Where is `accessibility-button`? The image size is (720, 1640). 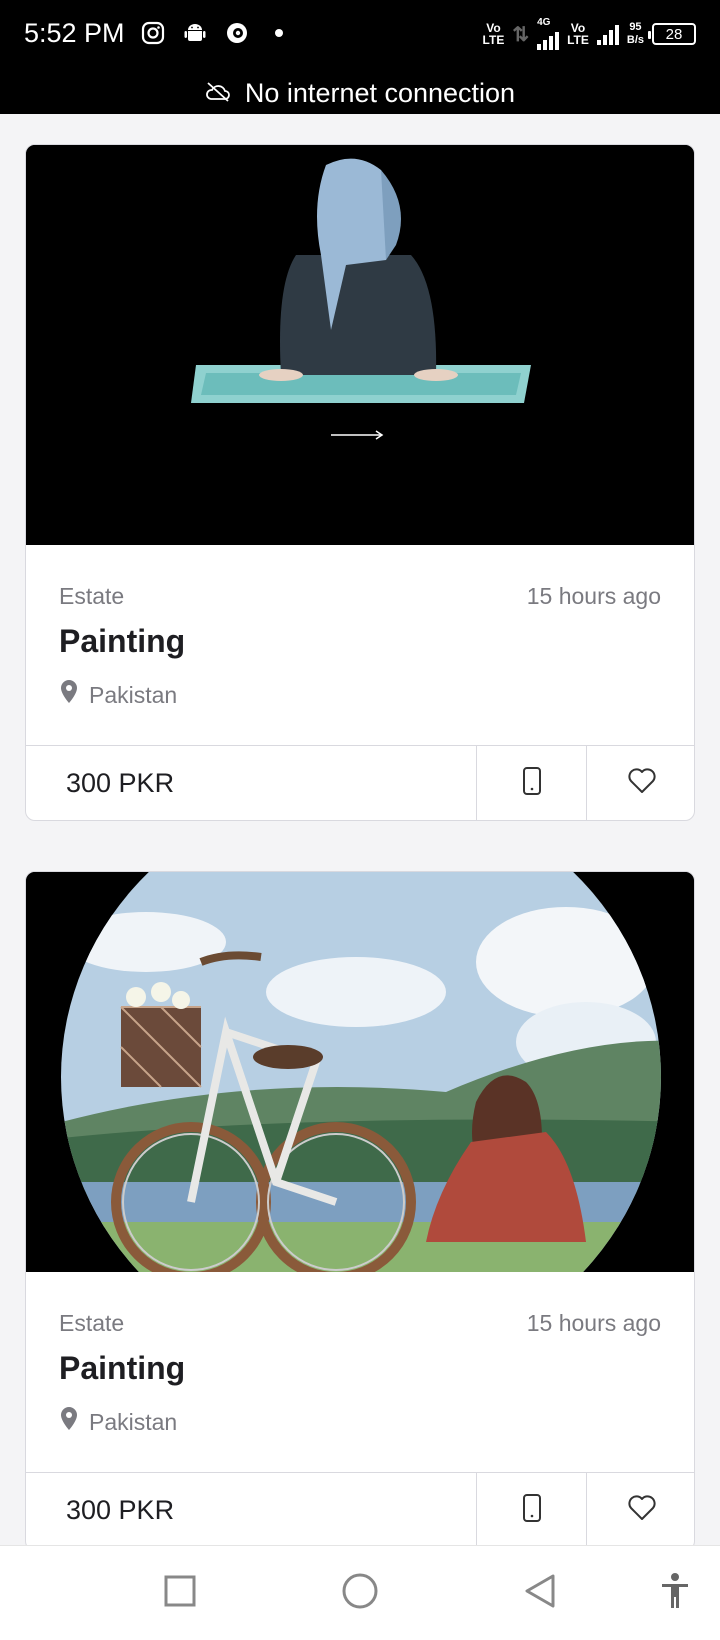
accessibility-button is located at coordinates (675, 1593).